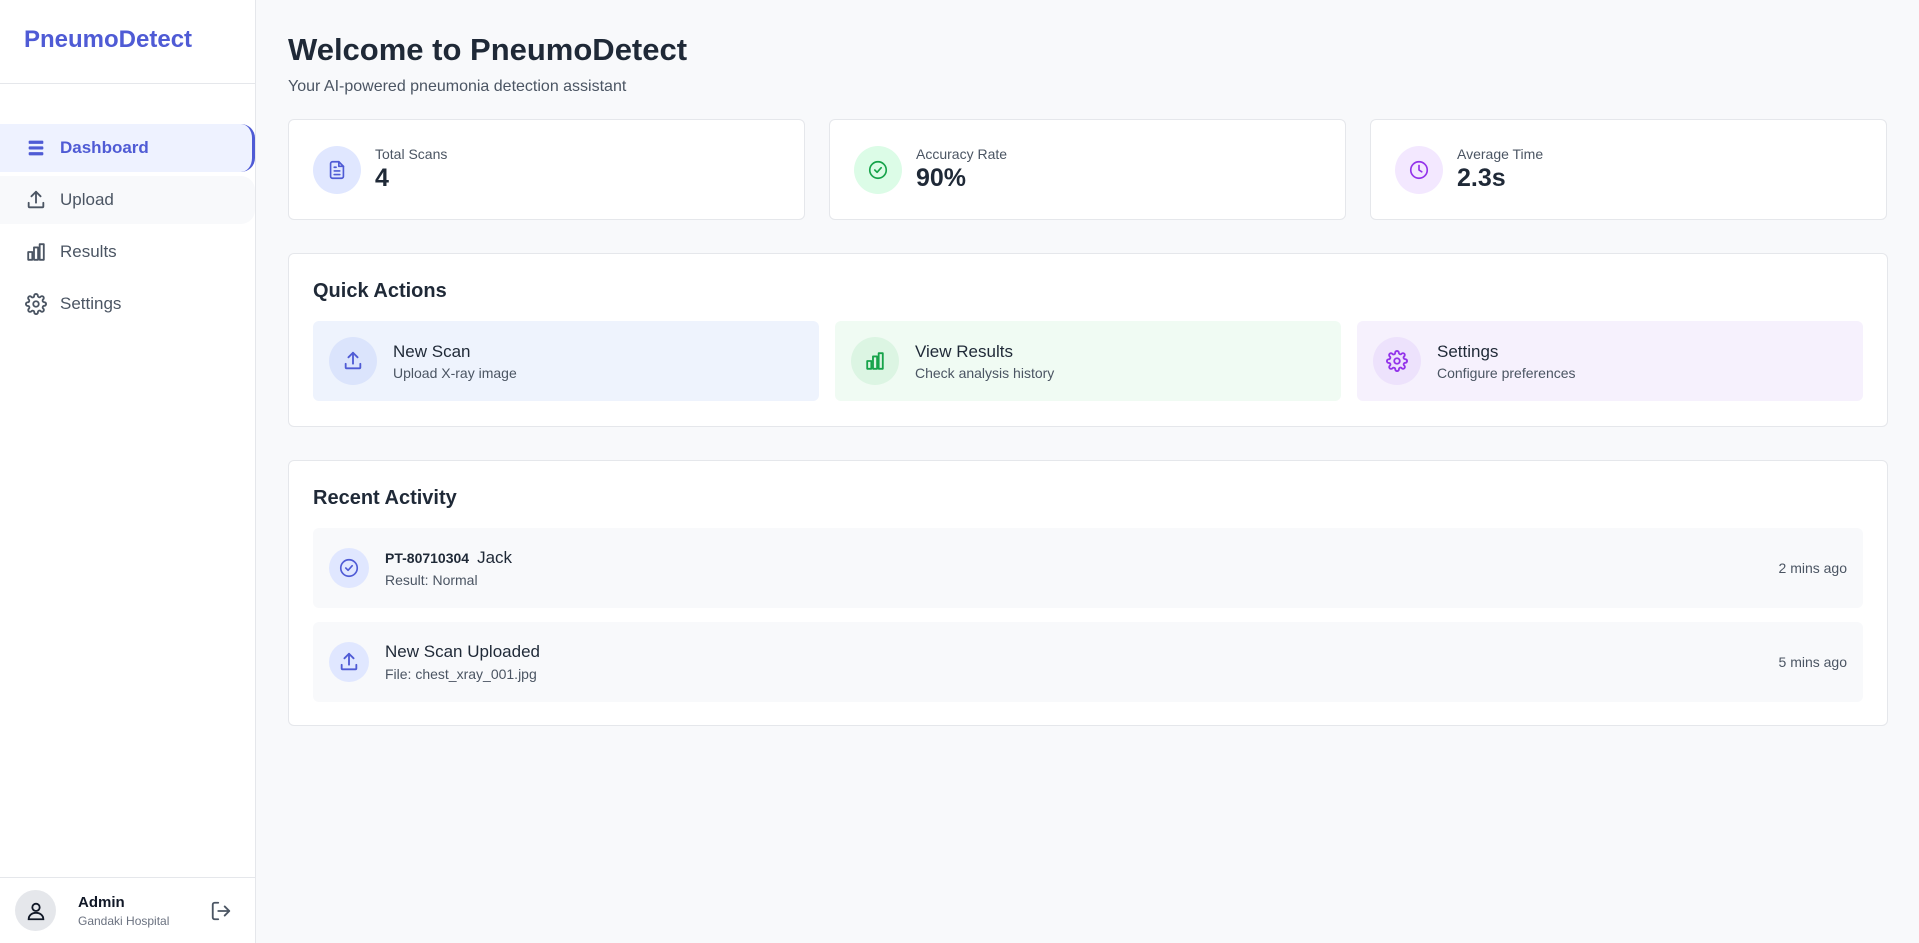  What do you see at coordinates (488, 49) in the screenshot?
I see `page-title: Welcome to PneumoDetect` at bounding box center [488, 49].